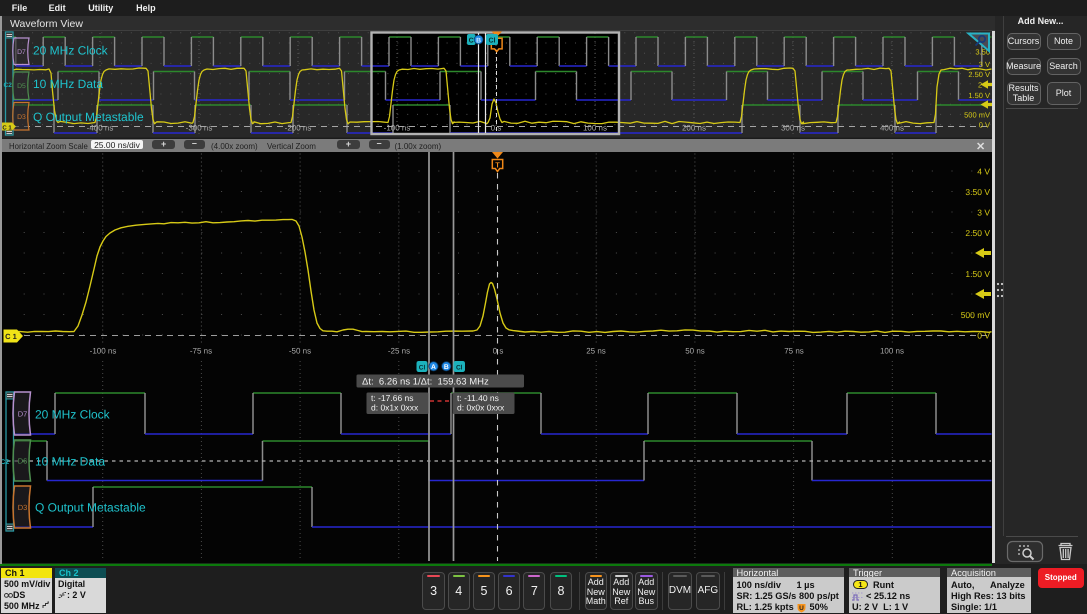  Describe the element at coordinates (977, 192) in the screenshot. I see `svg-text: 3.50 V` at that location.